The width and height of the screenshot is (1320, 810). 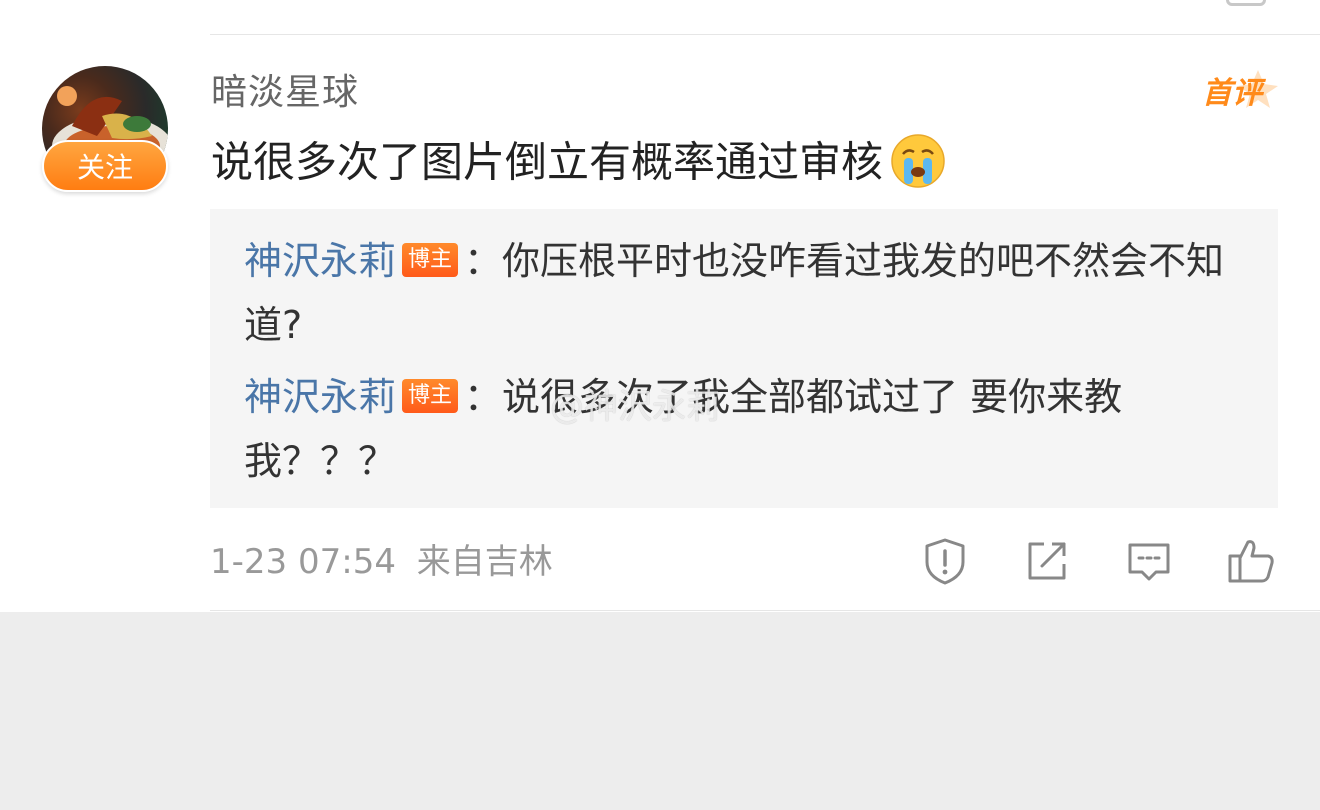 What do you see at coordinates (285, 93) in the screenshot?
I see `comment-username: 暗淡星球` at bounding box center [285, 93].